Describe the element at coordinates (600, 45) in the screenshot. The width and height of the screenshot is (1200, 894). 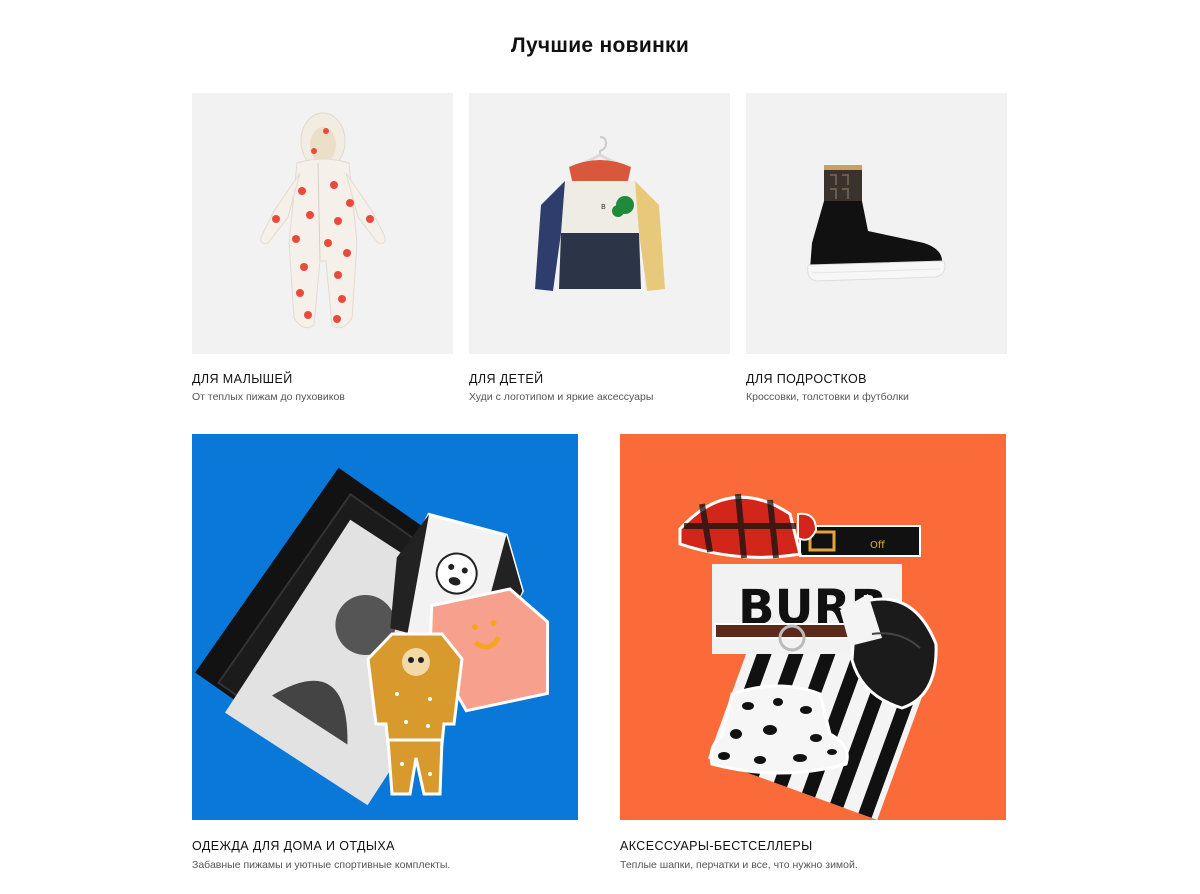
I see `section-title: Лучшие новинки` at that location.